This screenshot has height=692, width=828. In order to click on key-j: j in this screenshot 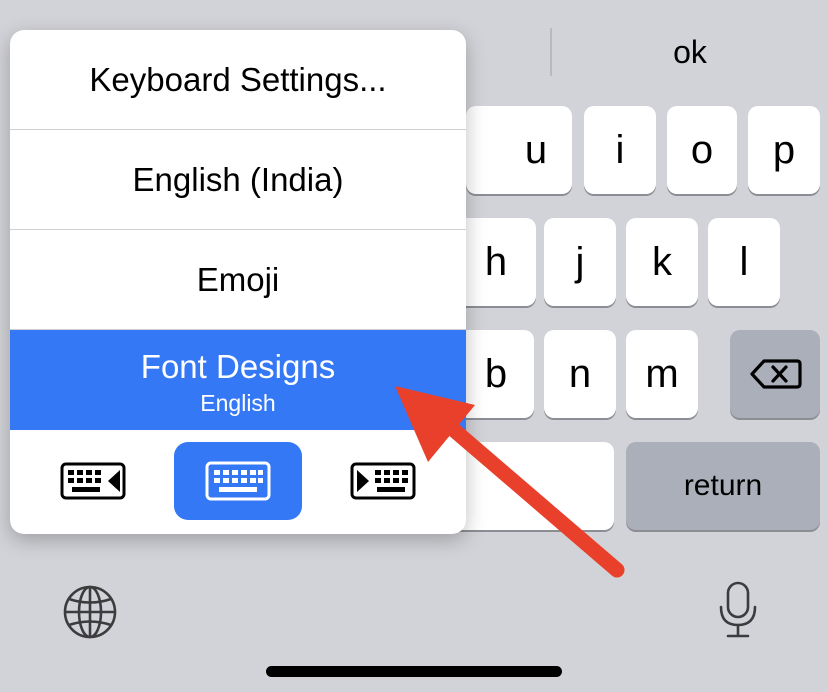, I will do `click(580, 262)`.